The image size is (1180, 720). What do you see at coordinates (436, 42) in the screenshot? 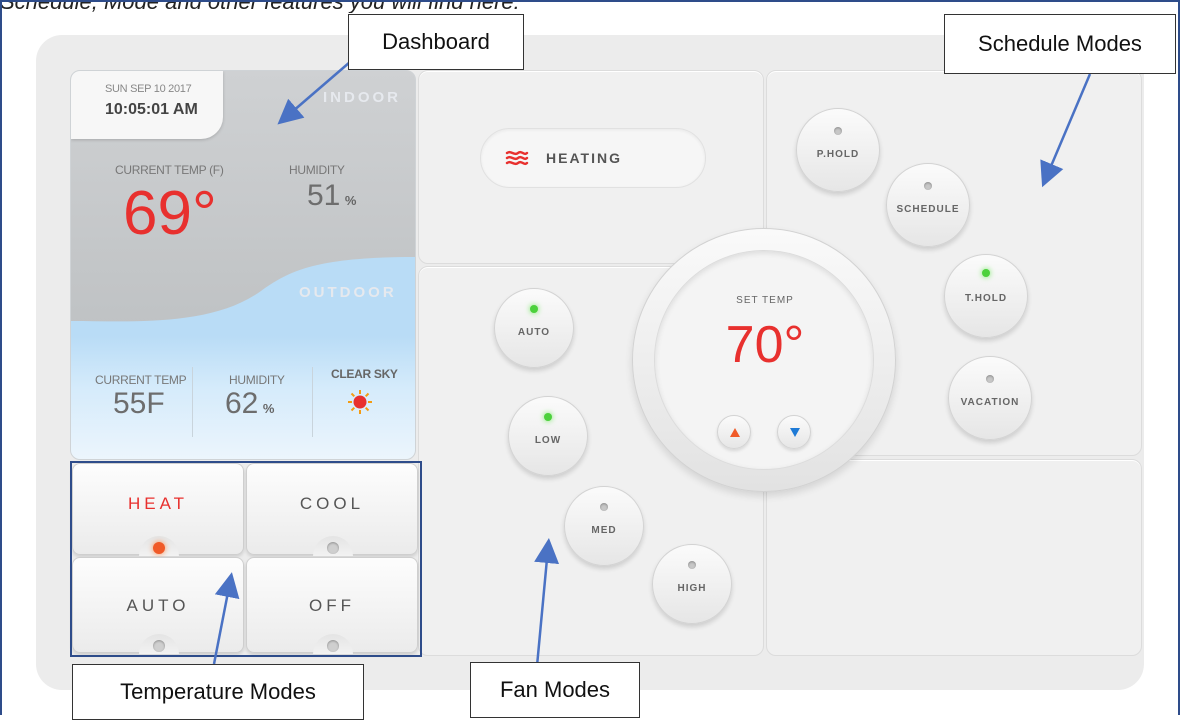
I see `dashboard-callout: Dashboard` at bounding box center [436, 42].